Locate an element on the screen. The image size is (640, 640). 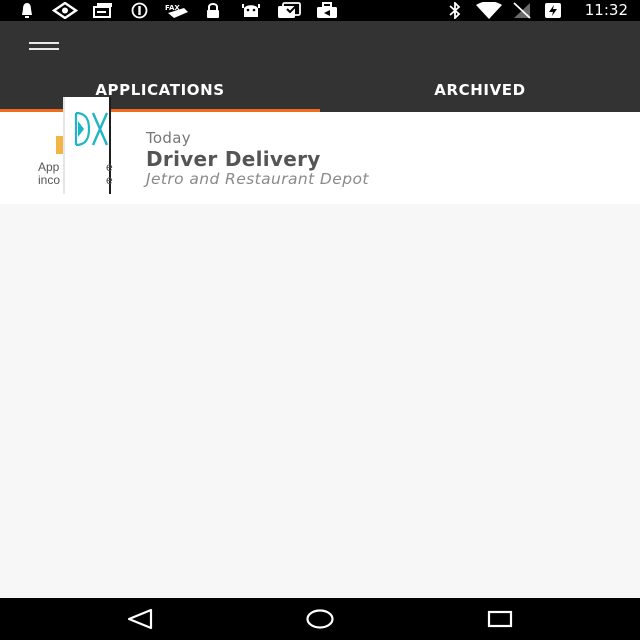
status-clock: 11:32 is located at coordinates (606, 10).